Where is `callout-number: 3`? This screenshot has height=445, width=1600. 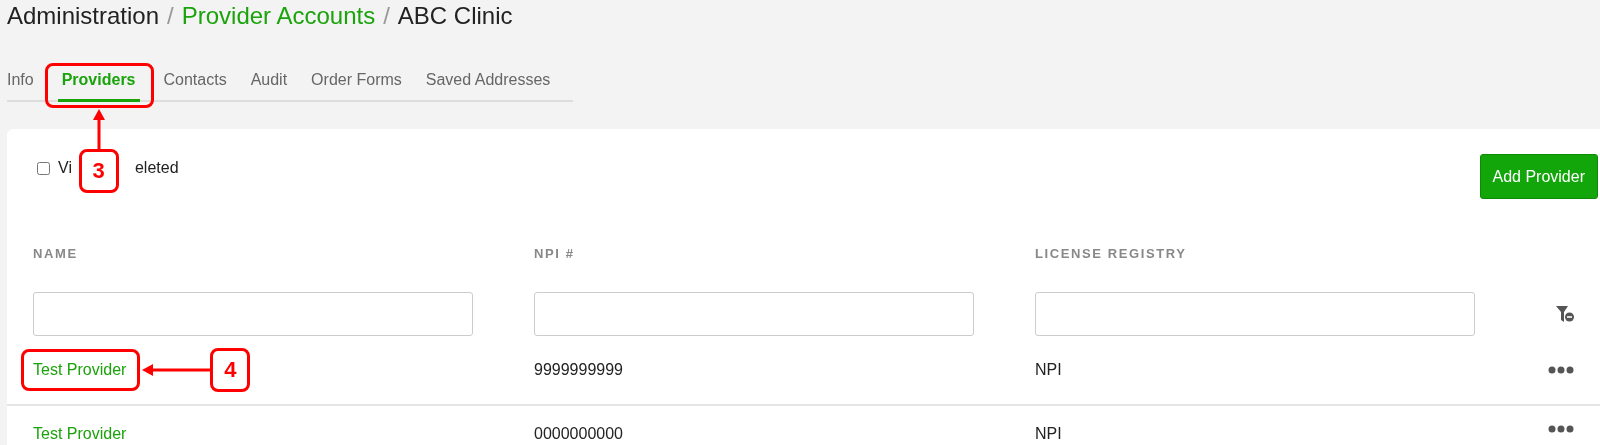 callout-number: 3 is located at coordinates (98, 171).